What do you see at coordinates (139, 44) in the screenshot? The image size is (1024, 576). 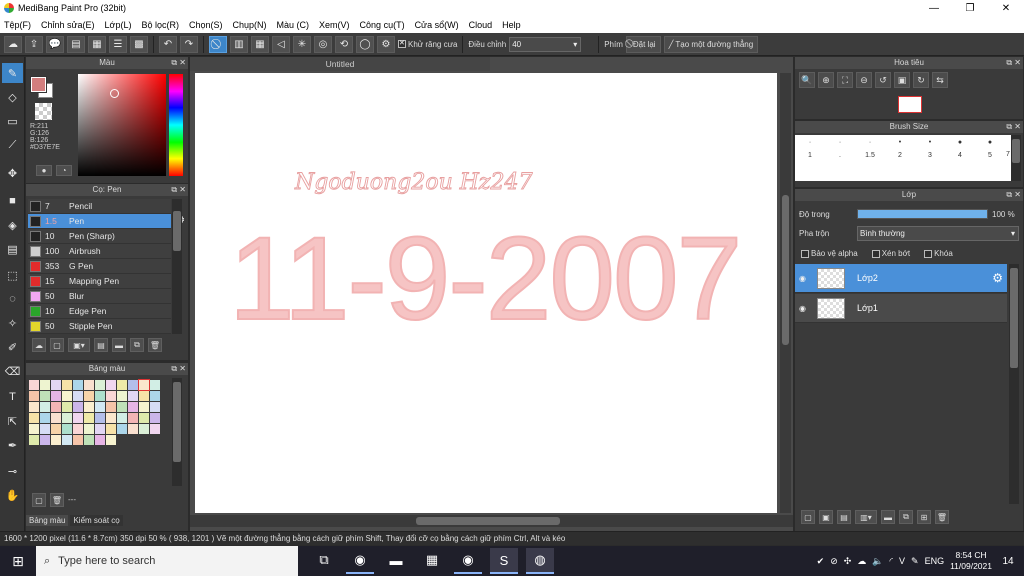 I see `grid-icon: ▩` at bounding box center [139, 44].